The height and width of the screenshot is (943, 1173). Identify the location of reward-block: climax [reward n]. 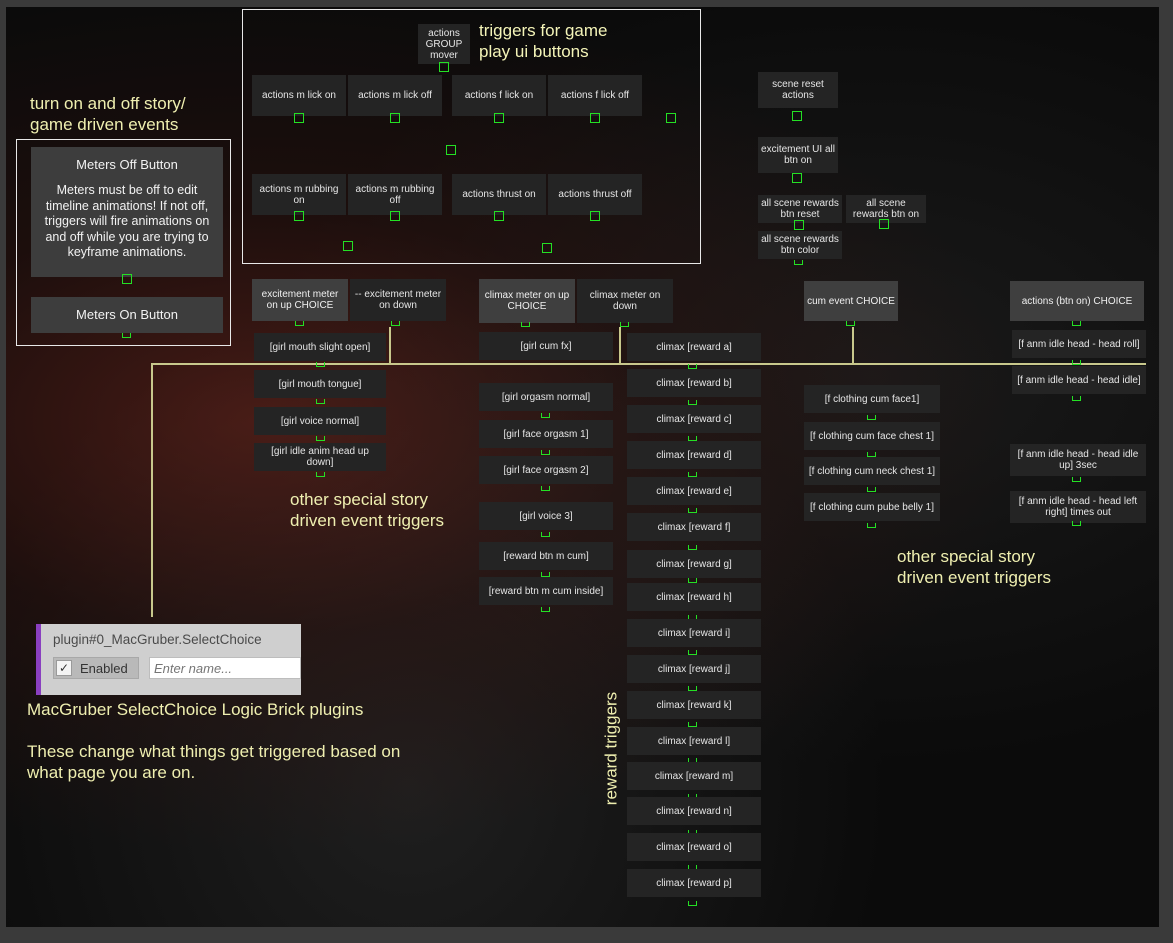
(694, 811).